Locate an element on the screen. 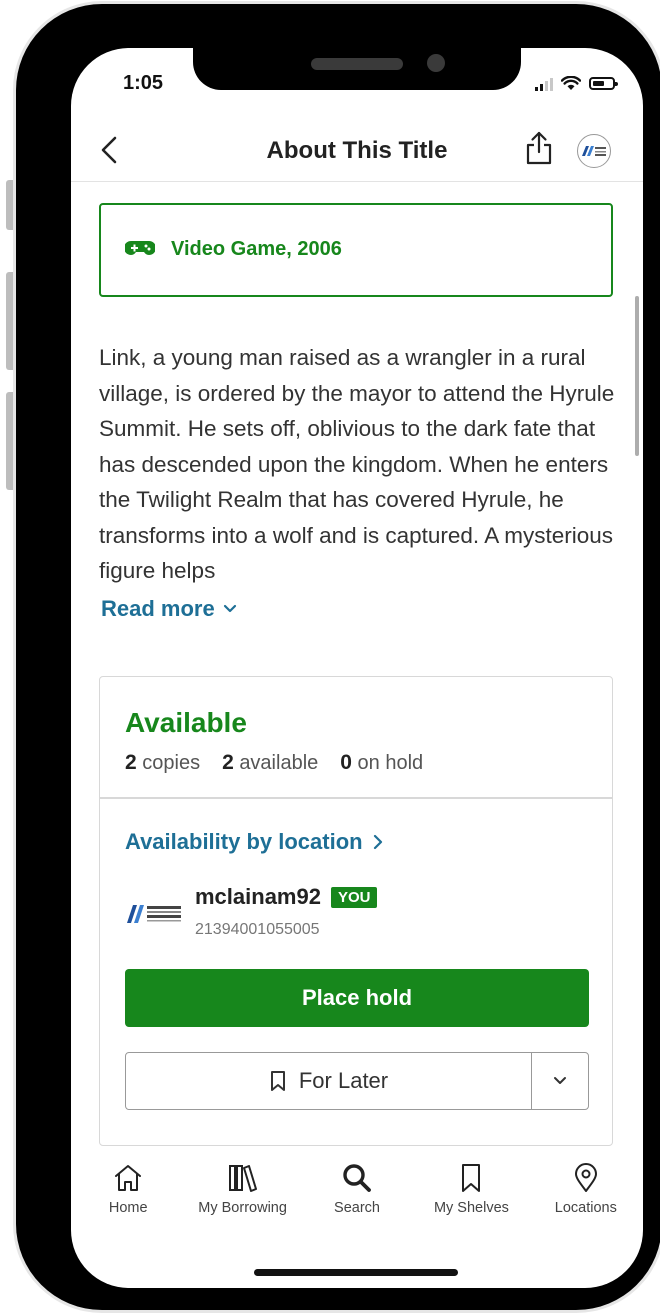 This screenshot has width=660, height=1314. availability-status: Available is located at coordinates (186, 722).